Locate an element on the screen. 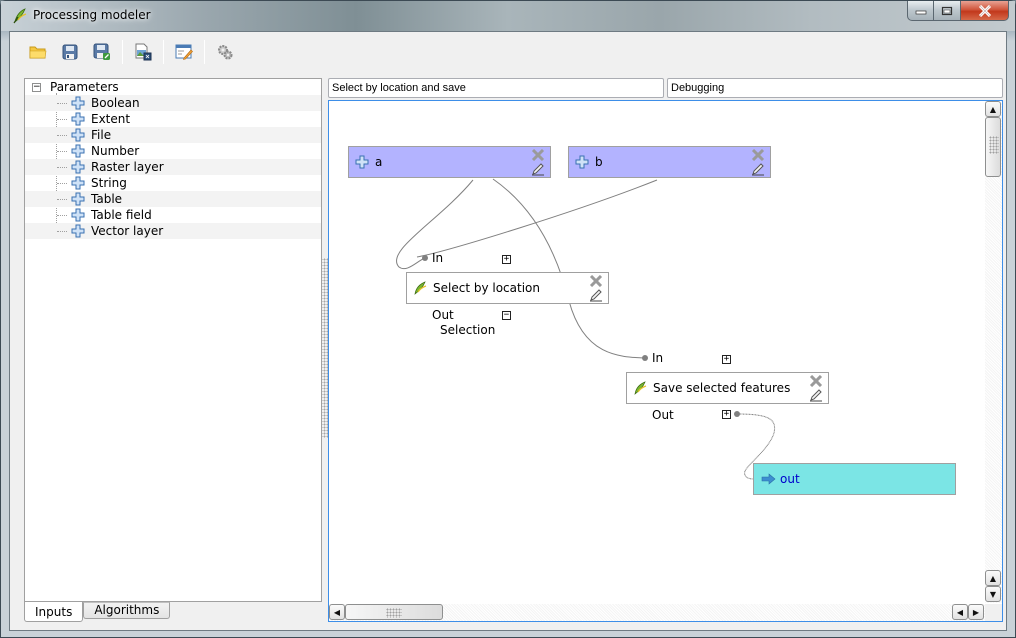 This screenshot has width=1016, height=638. tree-root-parameters: − Parameters is located at coordinates (173, 87).